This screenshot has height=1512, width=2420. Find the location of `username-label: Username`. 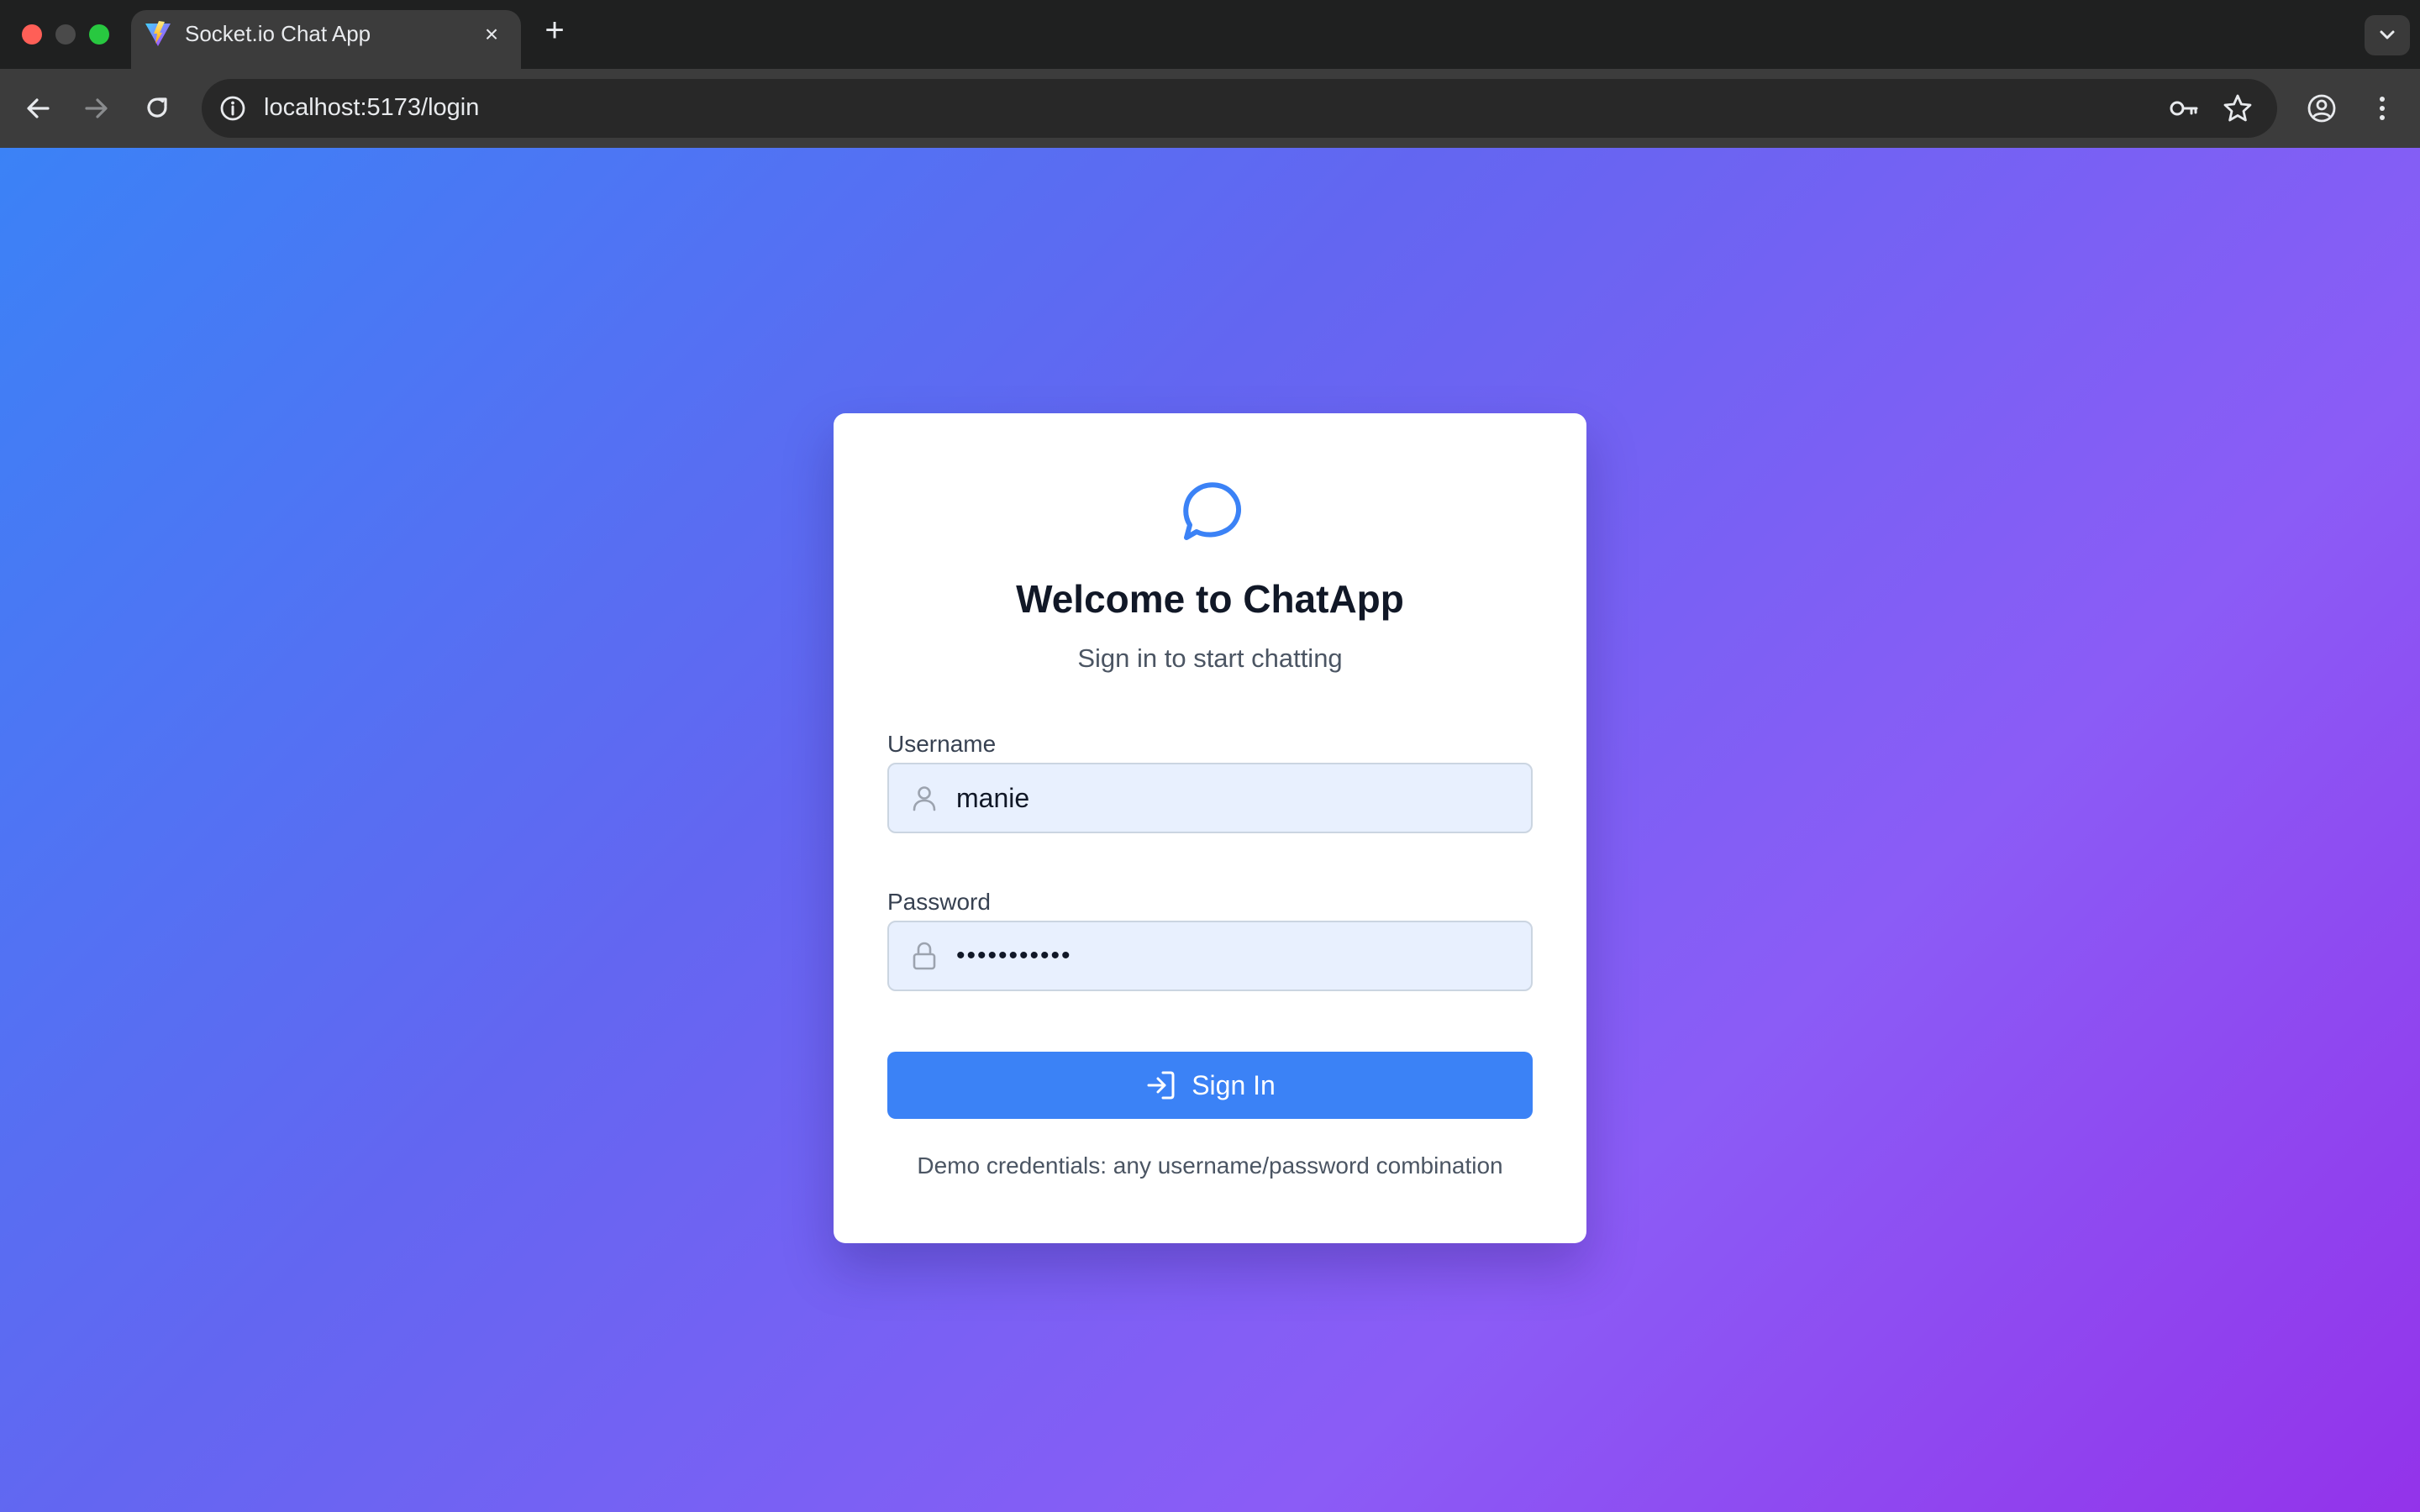

username-label: Username is located at coordinates (942, 744).